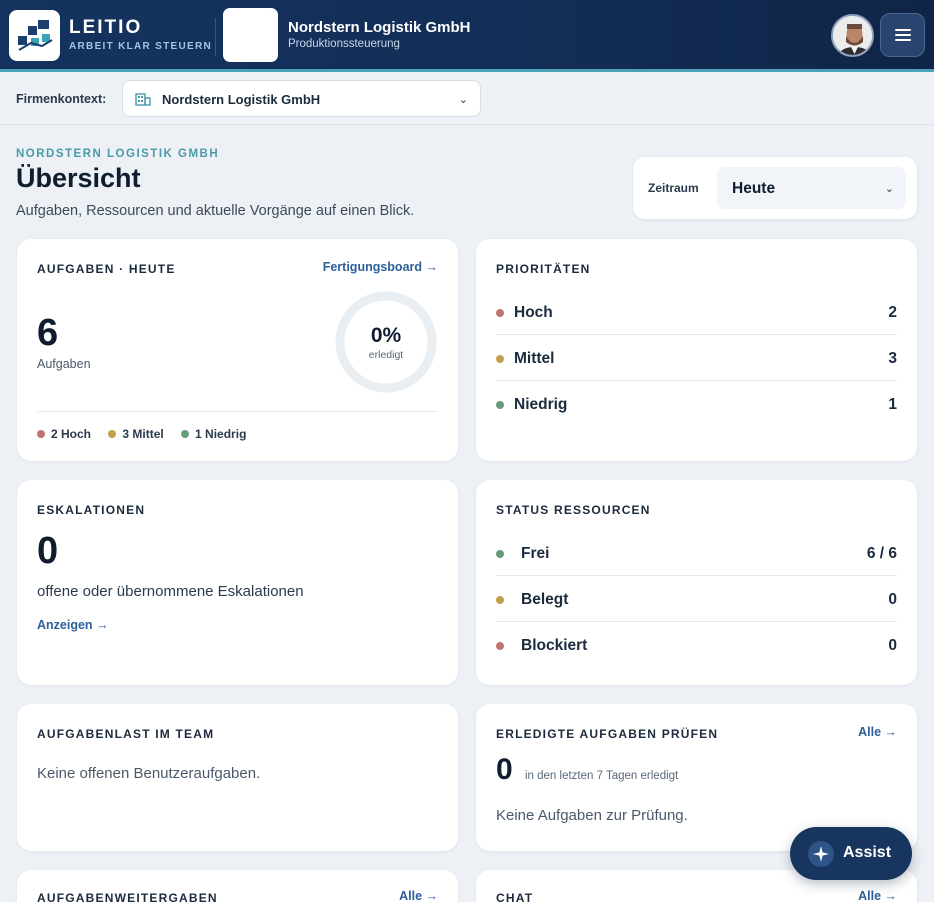 This screenshot has height=902, width=934. What do you see at coordinates (237, 411) in the screenshot?
I see `divider` at bounding box center [237, 411].